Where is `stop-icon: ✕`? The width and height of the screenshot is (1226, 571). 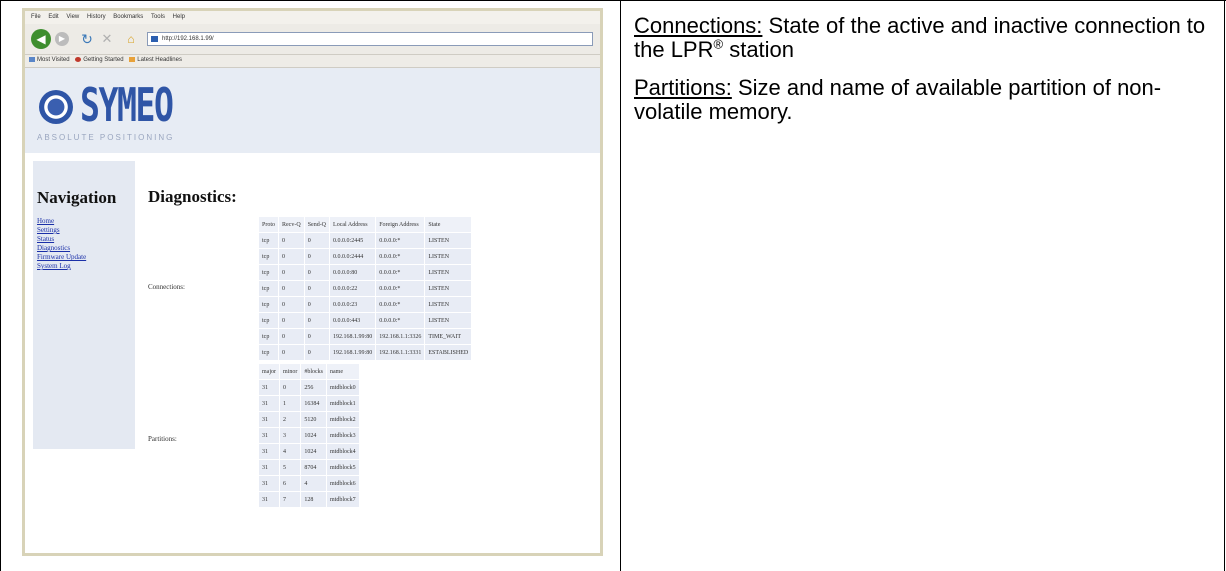 stop-icon: ✕ is located at coordinates (107, 39).